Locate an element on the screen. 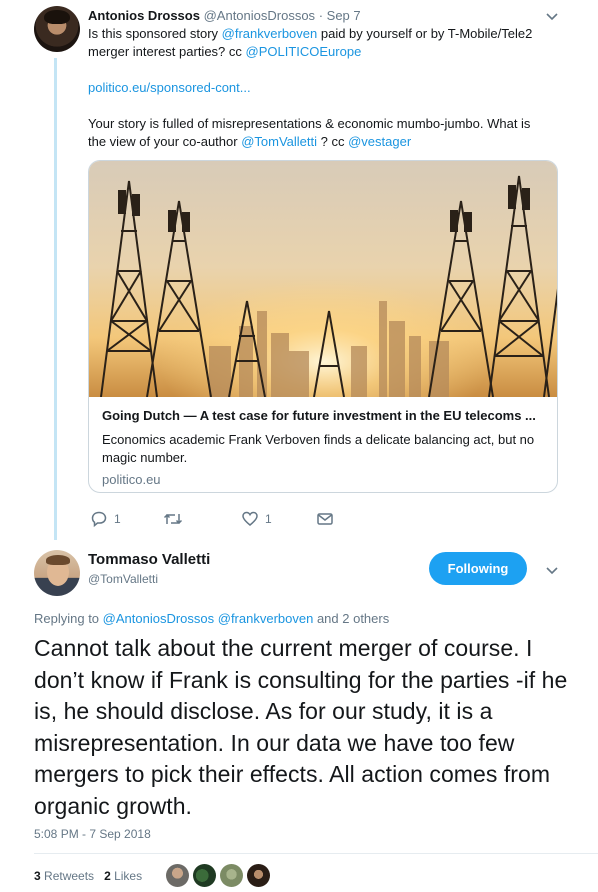 The height and width of the screenshot is (892, 598). tweet2-stats: 3 Retweets 2 Likes is located at coordinates (88, 876).